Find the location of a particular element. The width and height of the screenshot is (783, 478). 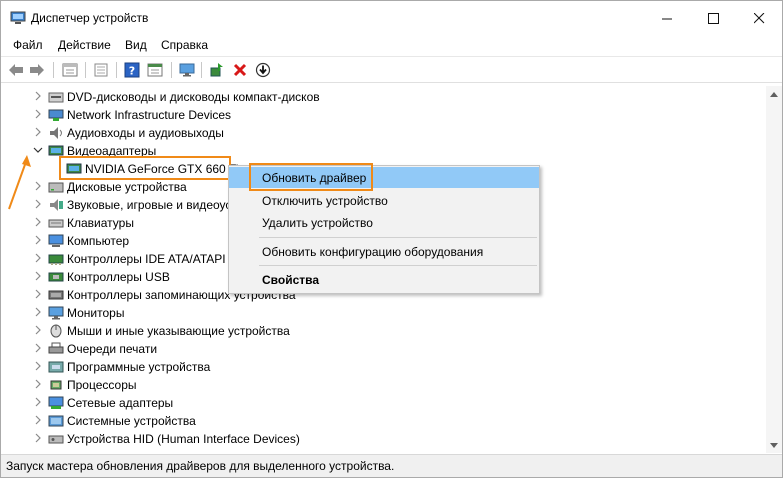

properties-pane-button is located at coordinates (70, 70).